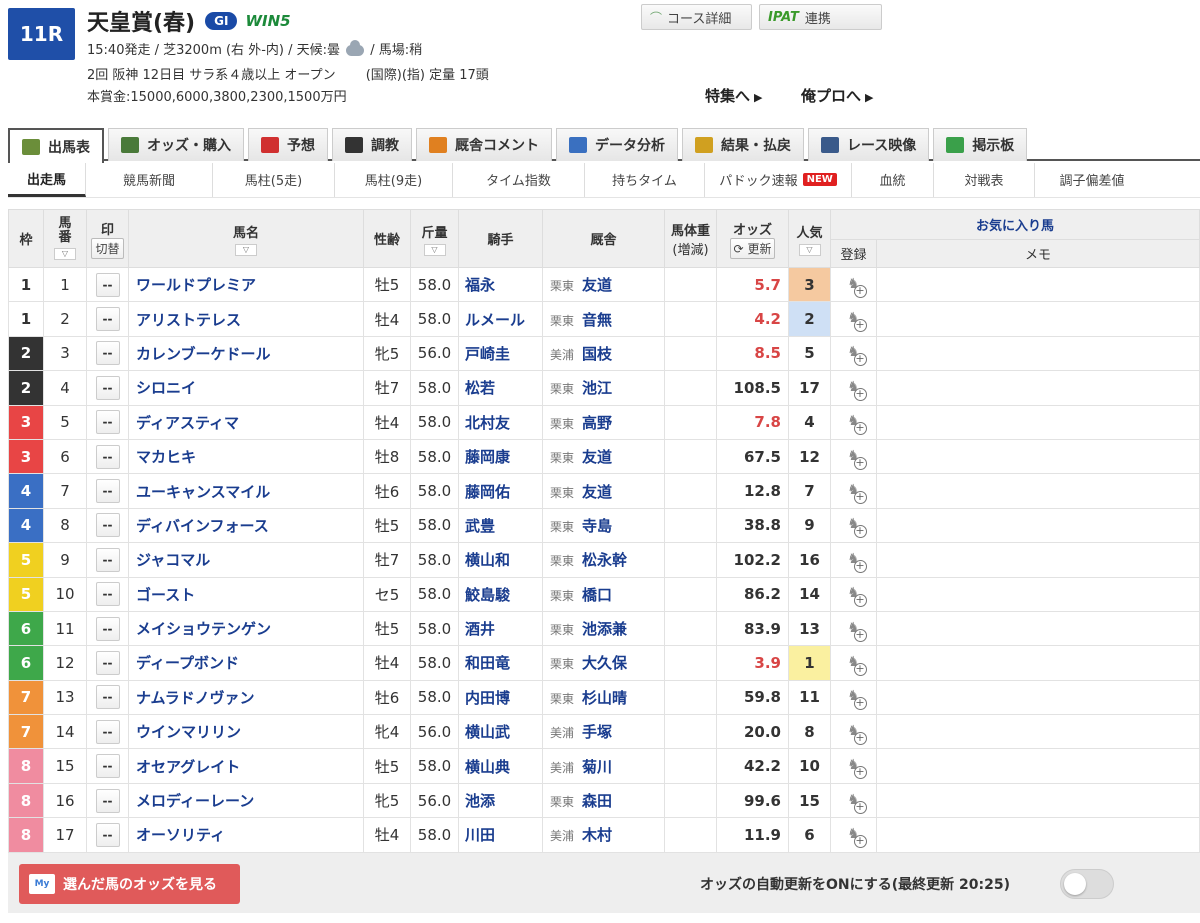  What do you see at coordinates (500, 594) in the screenshot?
I see `jockey-link: 鮫島駿` at bounding box center [500, 594].